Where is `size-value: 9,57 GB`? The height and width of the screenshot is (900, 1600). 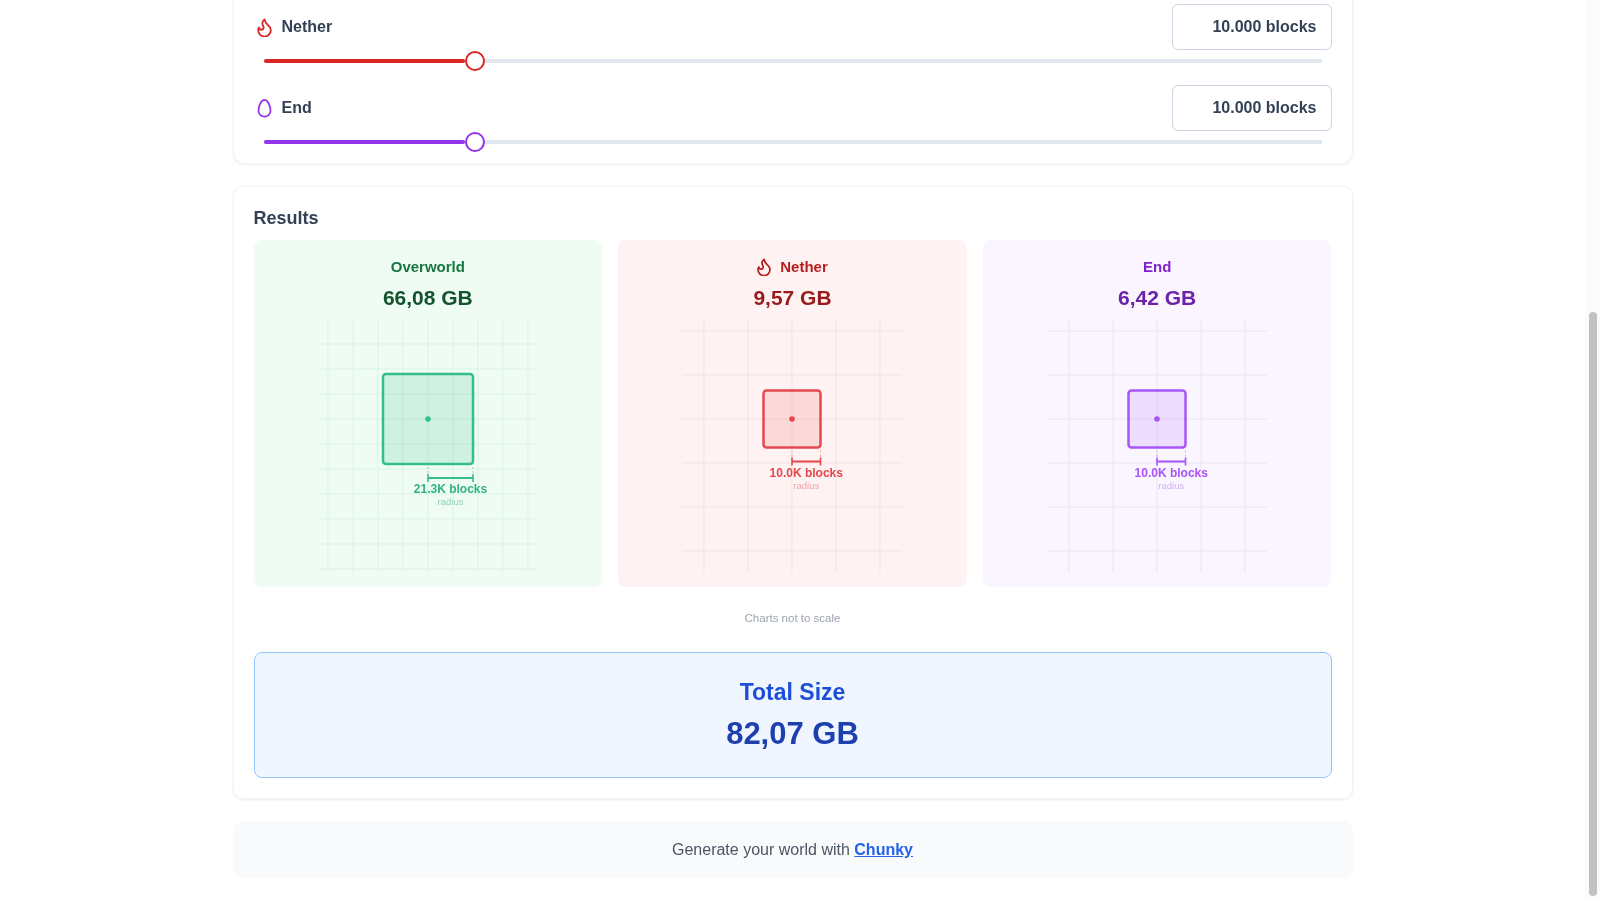
size-value: 9,57 GB is located at coordinates (792, 298).